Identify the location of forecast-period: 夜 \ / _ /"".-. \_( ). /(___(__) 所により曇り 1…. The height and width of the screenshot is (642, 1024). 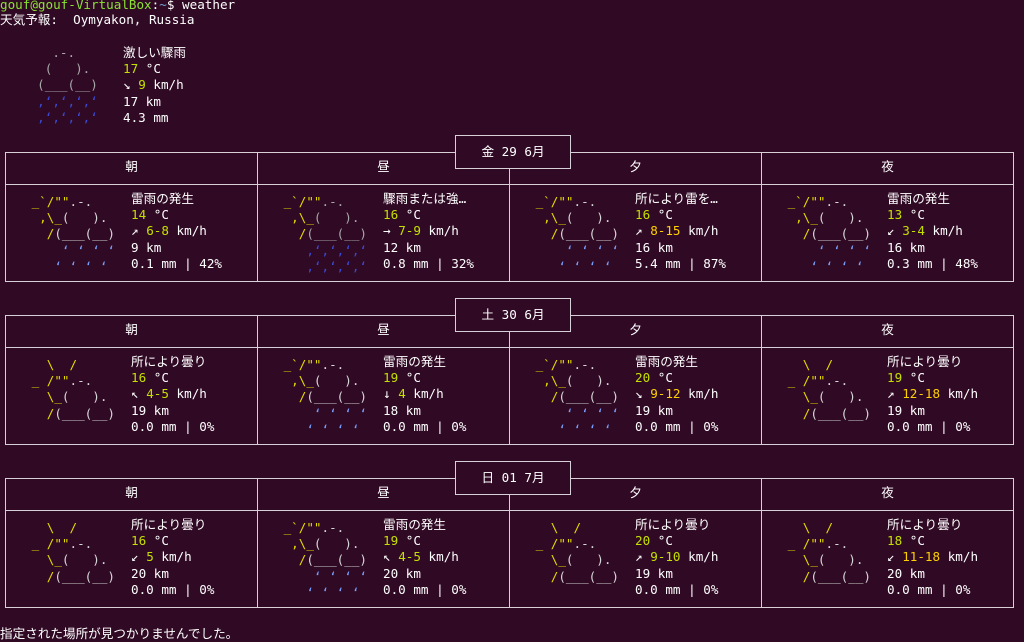
(887, 543).